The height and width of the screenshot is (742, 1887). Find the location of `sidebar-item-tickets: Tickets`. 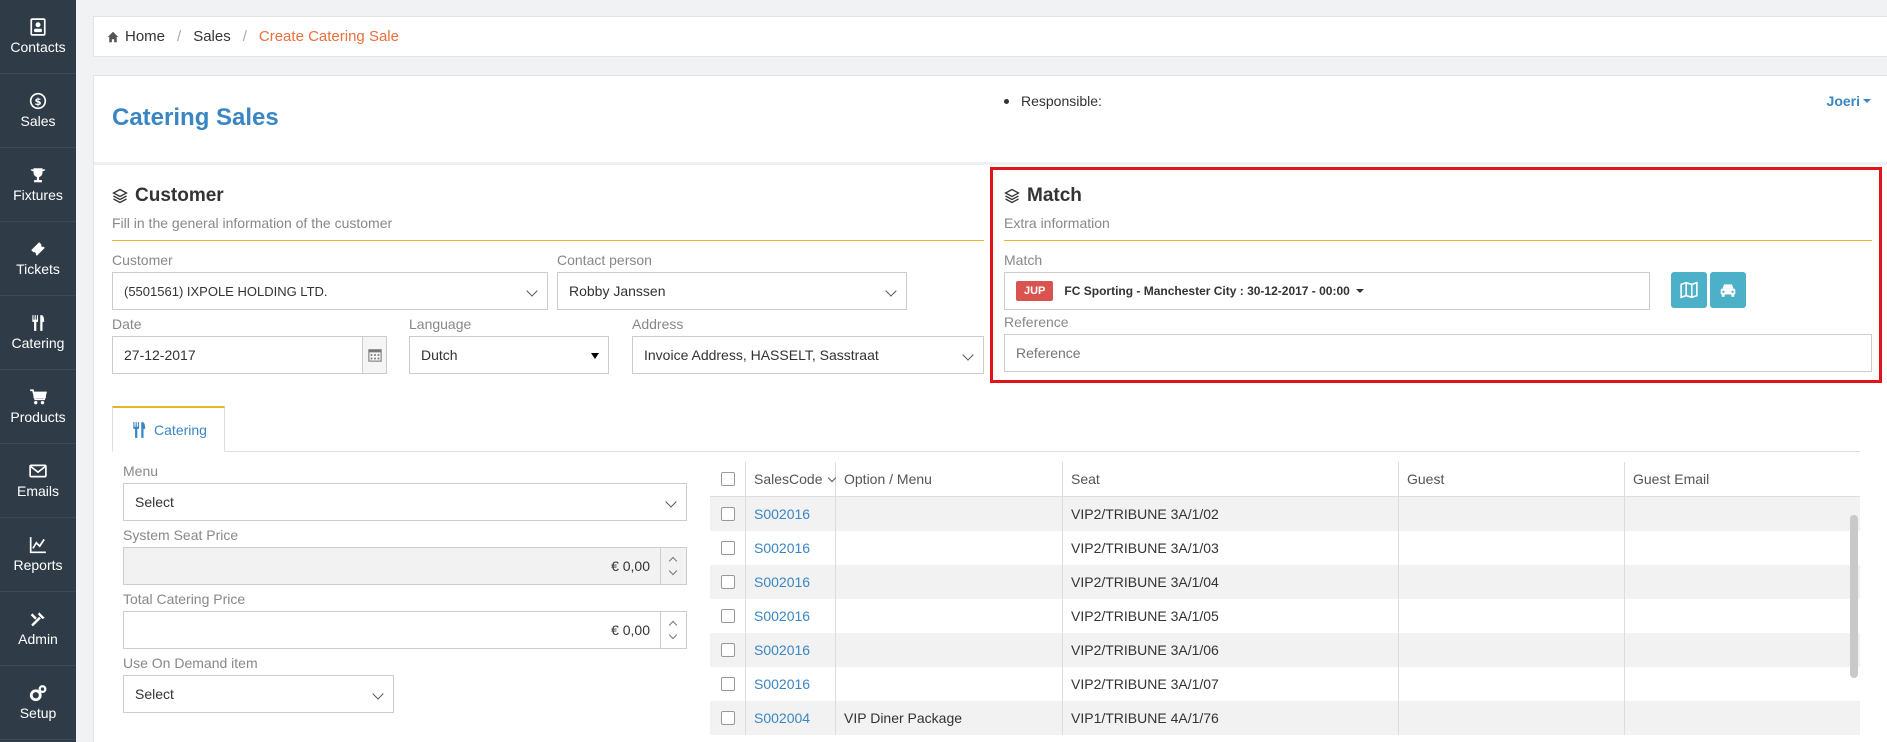

sidebar-item-tickets: Tickets is located at coordinates (38, 259).